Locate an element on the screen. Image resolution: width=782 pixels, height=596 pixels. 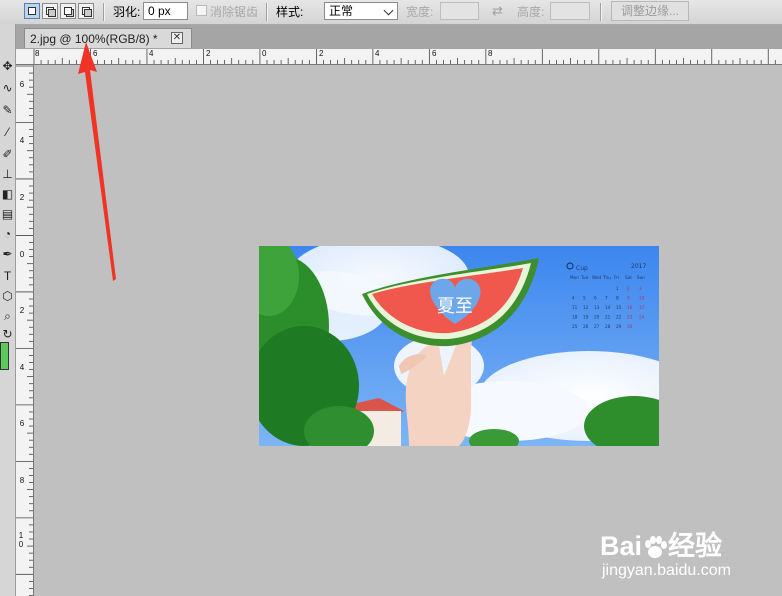
baidu-jingyan-logo: Bai 经验 is located at coordinates (661, 543).